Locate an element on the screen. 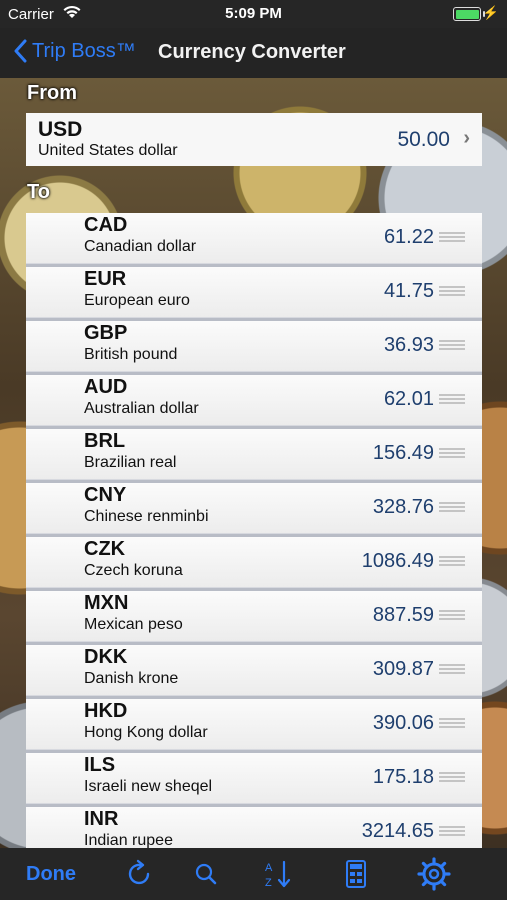  currency-row: AUD Australian dollar 62.01 is located at coordinates (254, 402).